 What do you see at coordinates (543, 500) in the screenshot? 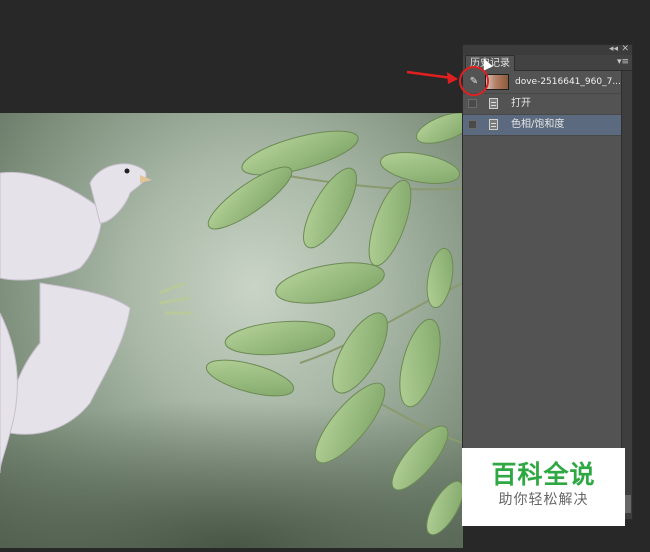
I see `watermark-subtitle: 助你轻松解决` at bounding box center [543, 500].